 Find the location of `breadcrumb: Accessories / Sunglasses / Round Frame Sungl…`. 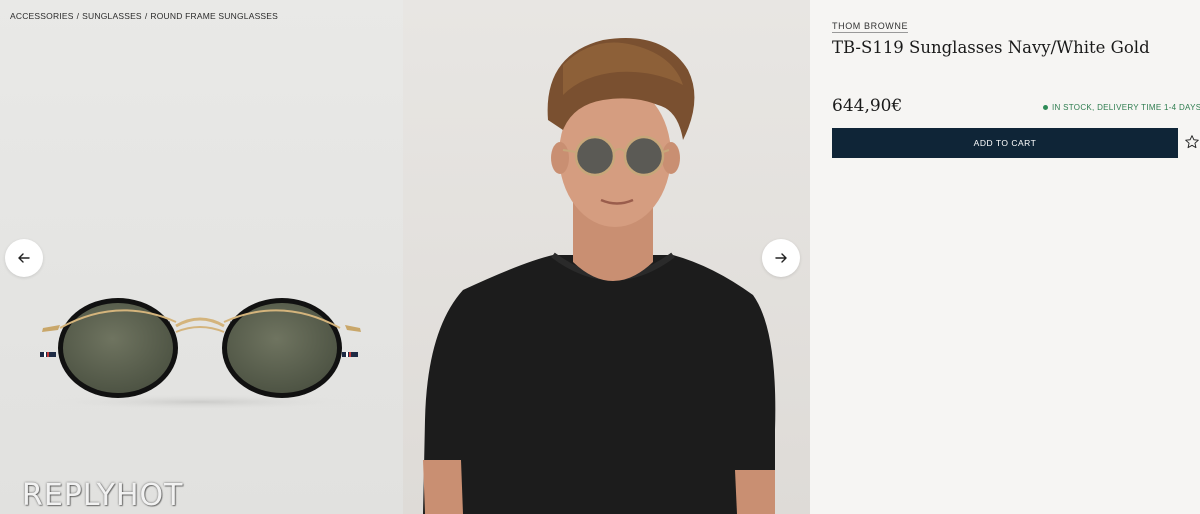

breadcrumb: Accessories / Sunglasses / Round Frame Sungl… is located at coordinates (144, 16).